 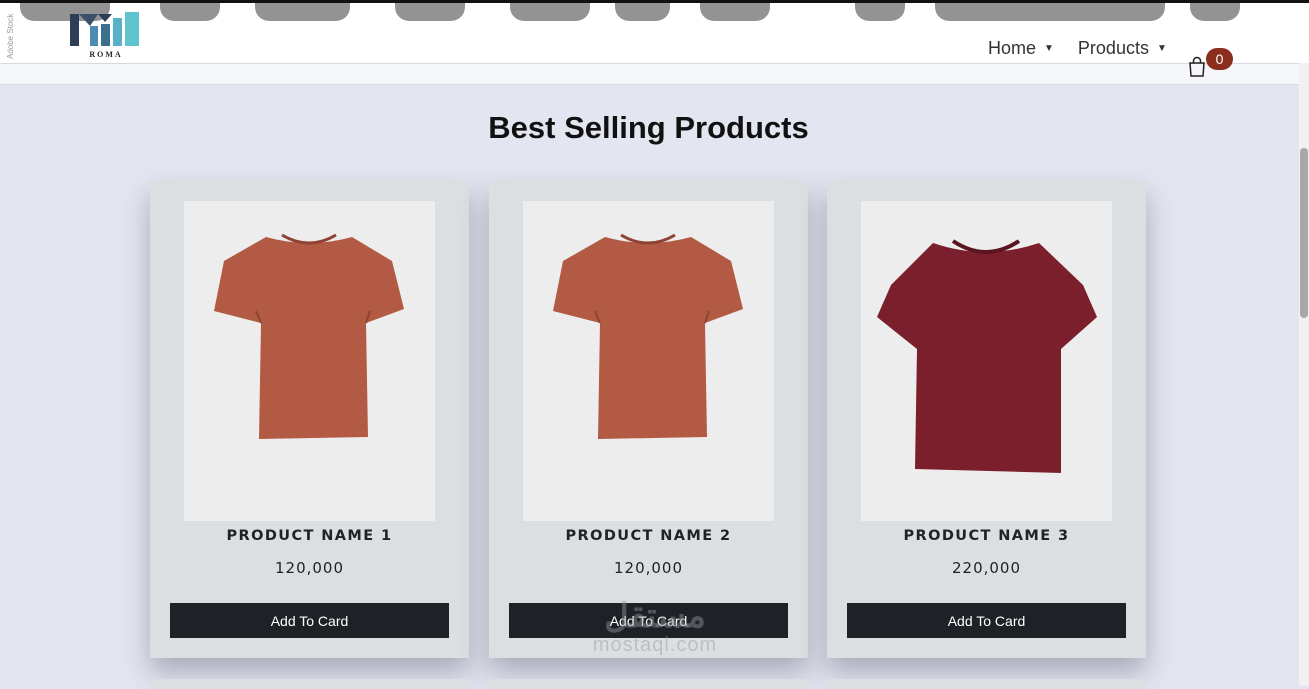 I want to click on nav-products: Products ▼, so click(x=1122, y=48).